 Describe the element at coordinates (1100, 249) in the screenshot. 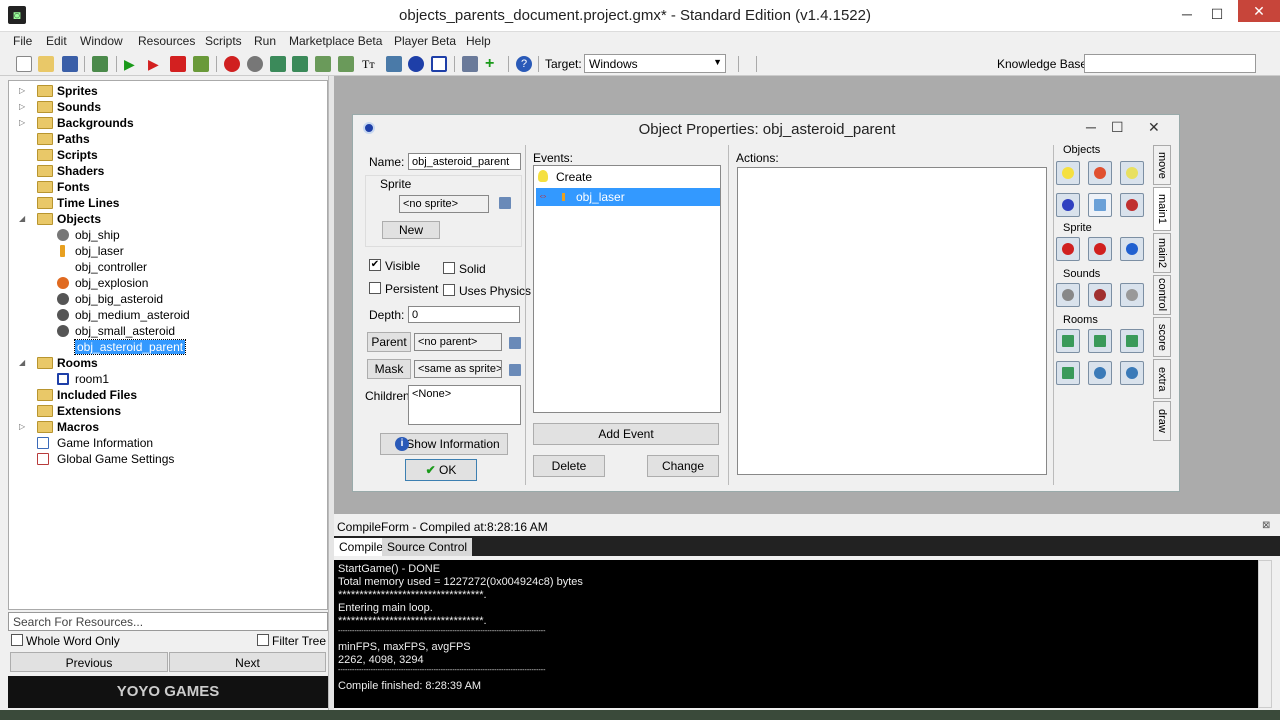

I see `action-transform-sprite` at that location.